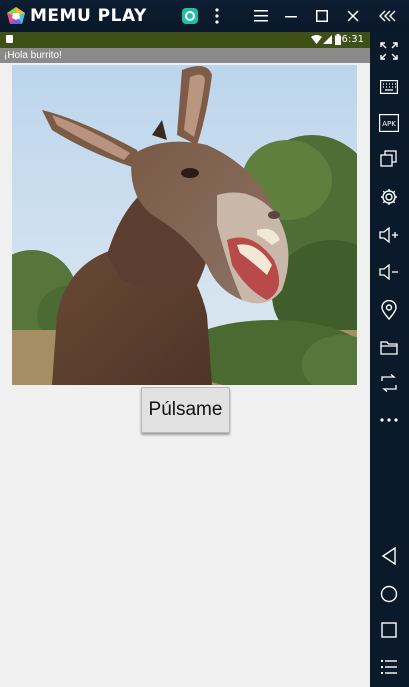 This screenshot has height=687, width=409. I want to click on multi-window-icon, so click(389, 159).